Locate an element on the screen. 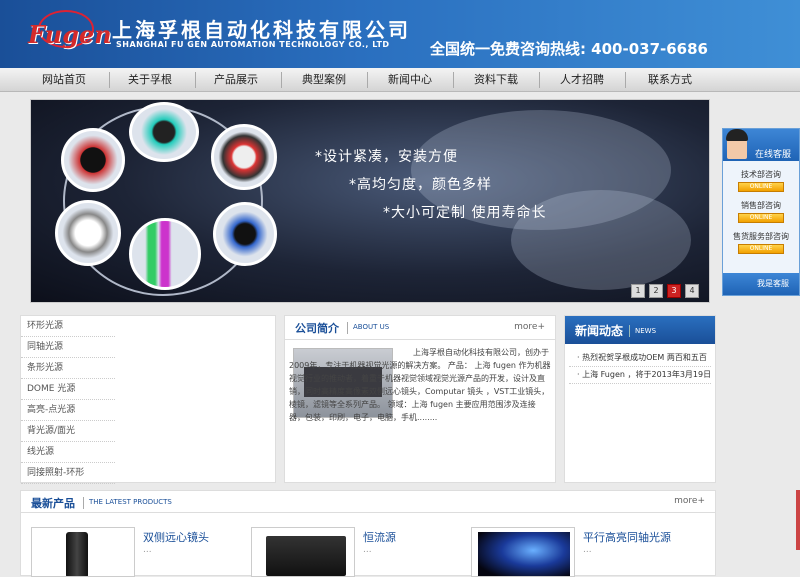 Image resolution: width=800 pixels, height=577 pixels. online-service-title: 在线客服 is located at coordinates (773, 155).